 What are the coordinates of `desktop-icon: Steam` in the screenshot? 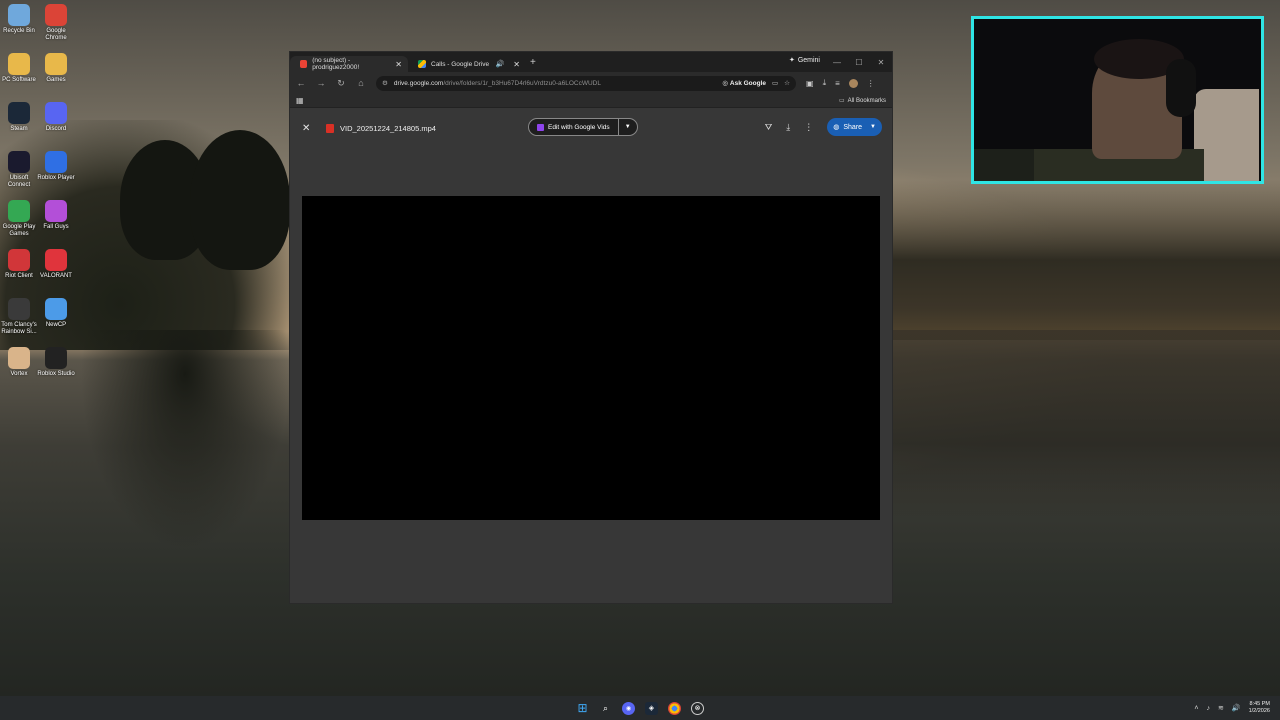 It's located at (19, 117).